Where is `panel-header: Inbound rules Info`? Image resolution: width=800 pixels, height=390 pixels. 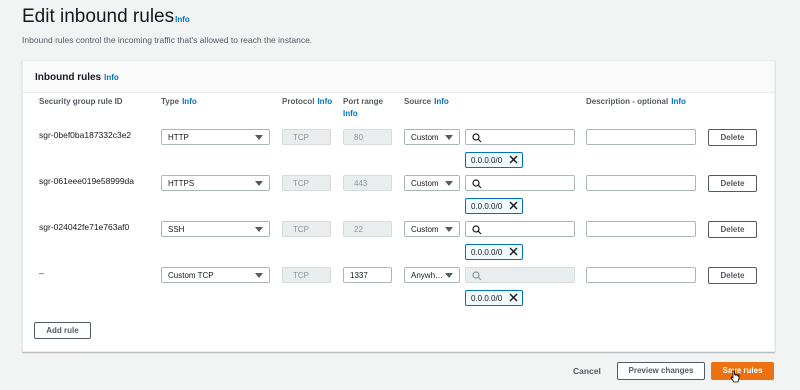 panel-header: Inbound rules Info is located at coordinates (398, 77).